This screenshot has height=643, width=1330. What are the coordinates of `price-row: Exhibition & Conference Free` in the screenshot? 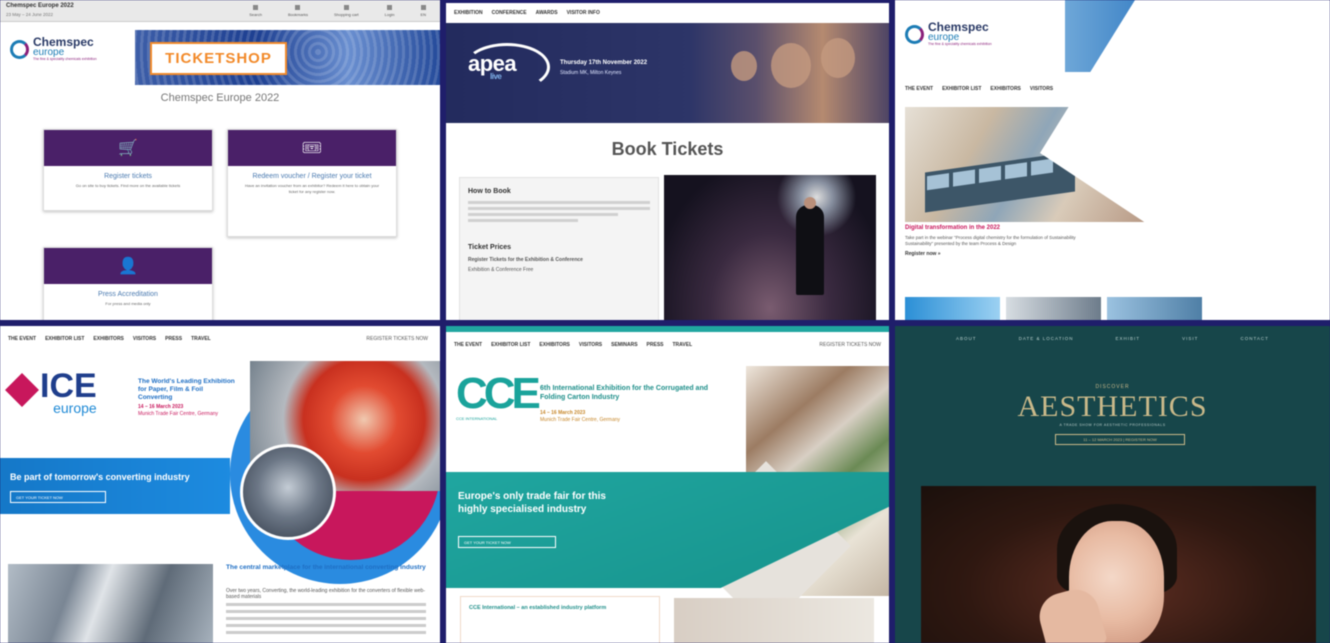 It's located at (501, 270).